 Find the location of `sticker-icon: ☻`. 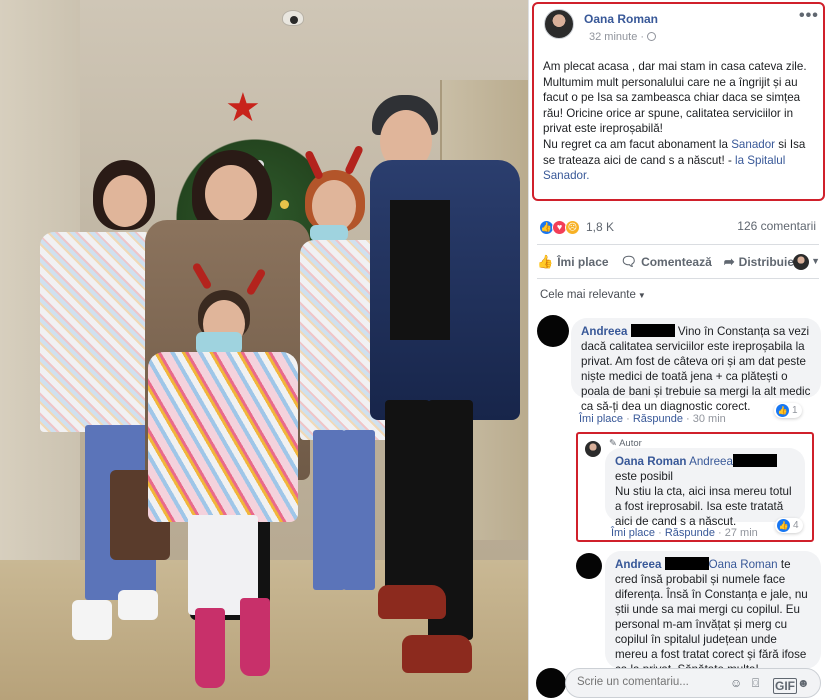

sticker-icon: ☻ is located at coordinates (803, 683).